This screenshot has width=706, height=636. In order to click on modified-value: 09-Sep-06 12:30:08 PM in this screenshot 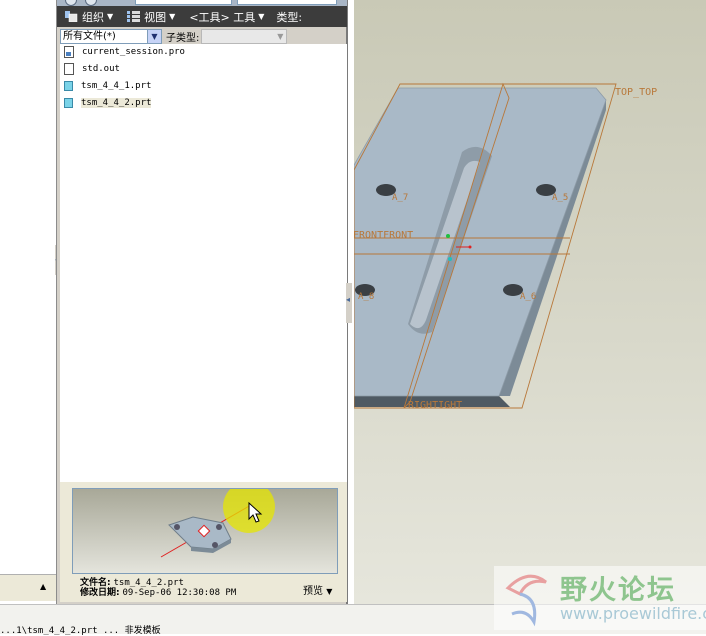, I will do `click(179, 593)`.